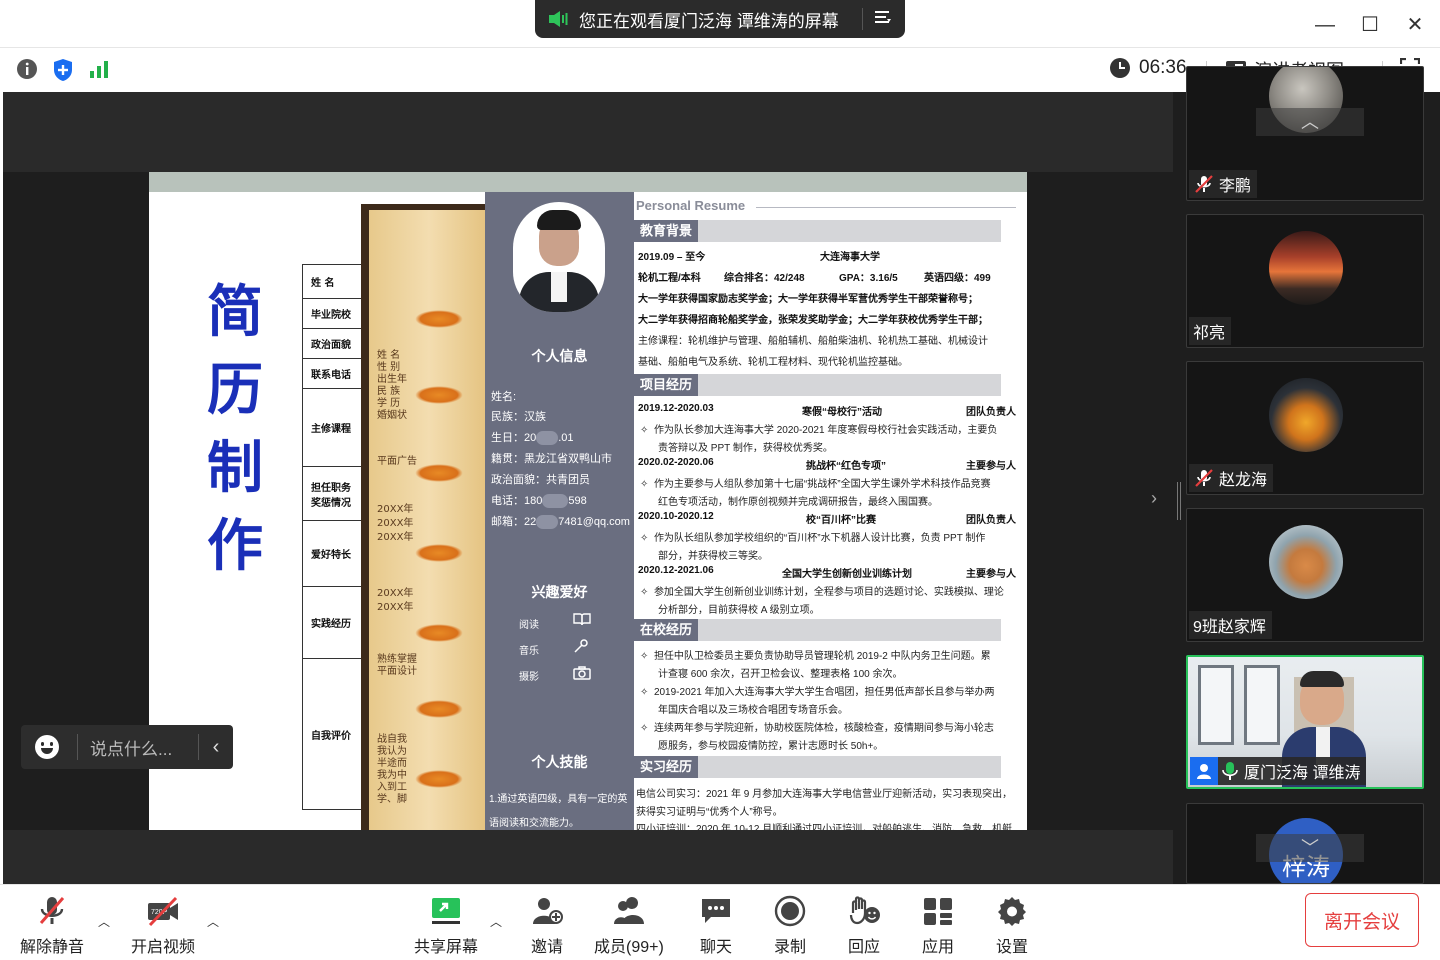  Describe the element at coordinates (991, 574) in the screenshot. I see `project-role: 主要参与人` at that location.